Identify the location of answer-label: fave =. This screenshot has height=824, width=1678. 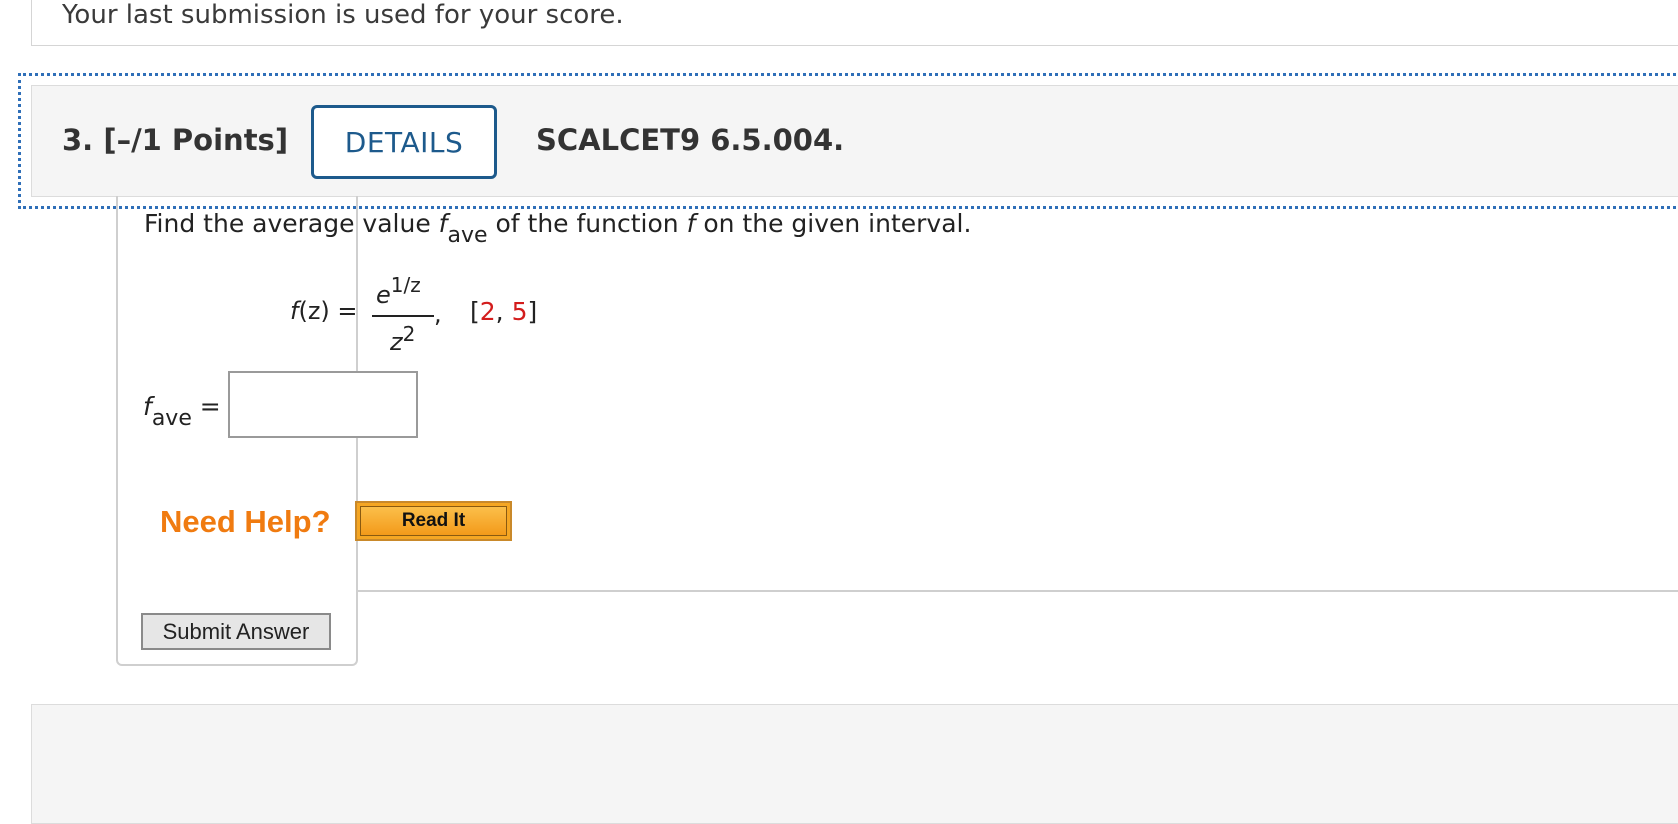
(182, 411).